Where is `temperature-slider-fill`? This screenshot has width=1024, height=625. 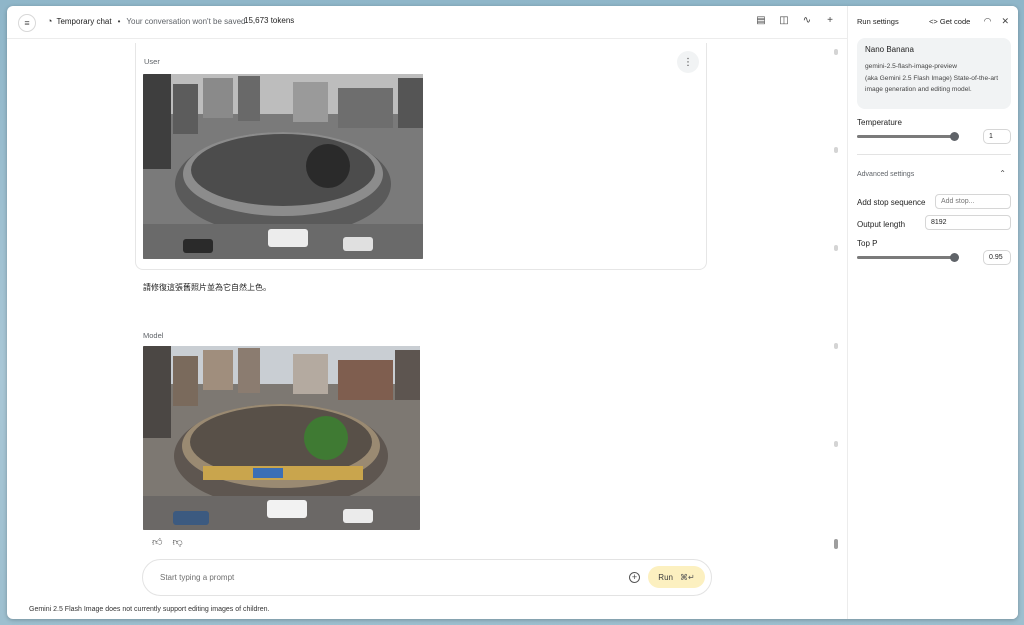
temperature-slider-fill is located at coordinates (905, 136).